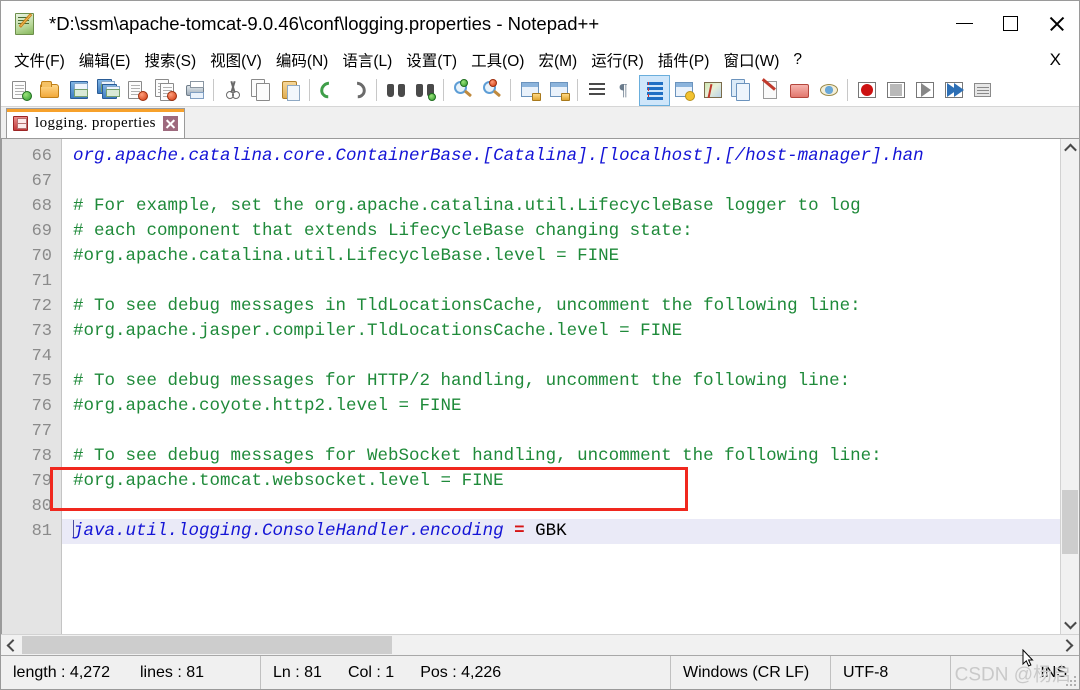 This screenshot has height=690, width=1080. I want to click on maximize-icon, so click(1010, 23).